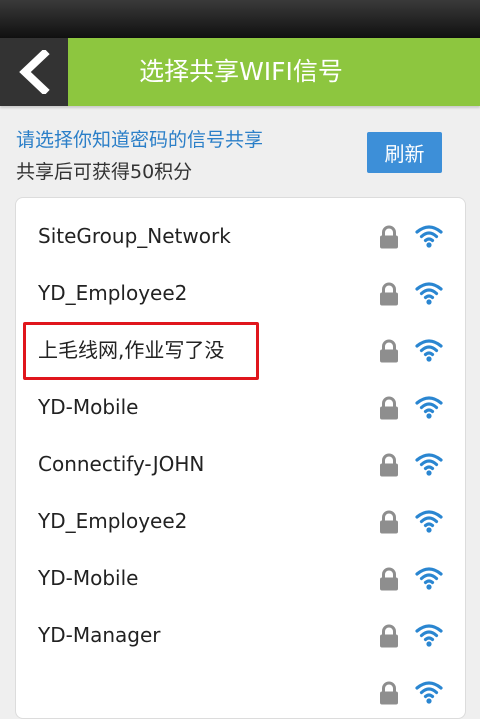  I want to click on points-hint: 共享后可获得50积分, so click(104, 172).